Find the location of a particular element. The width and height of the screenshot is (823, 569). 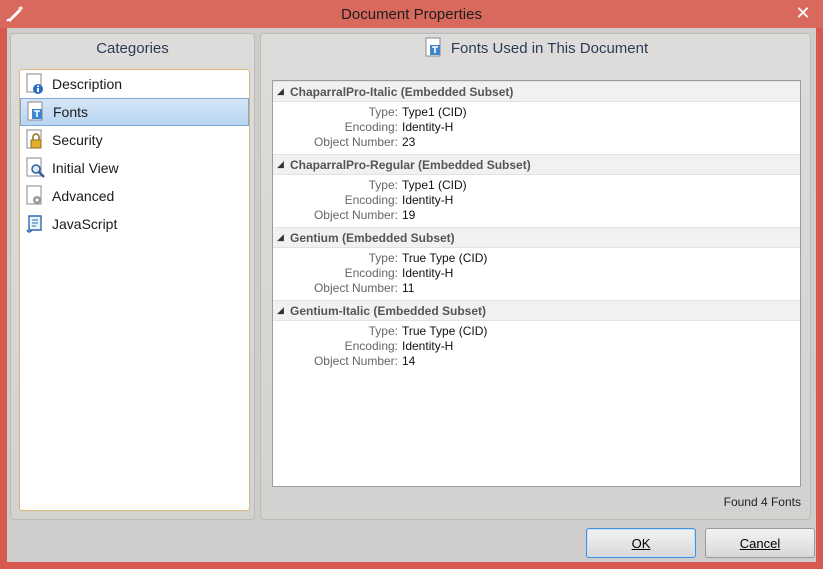

font-name: ChaparralPro-Italic (Embedded Subset) is located at coordinates (402, 91).